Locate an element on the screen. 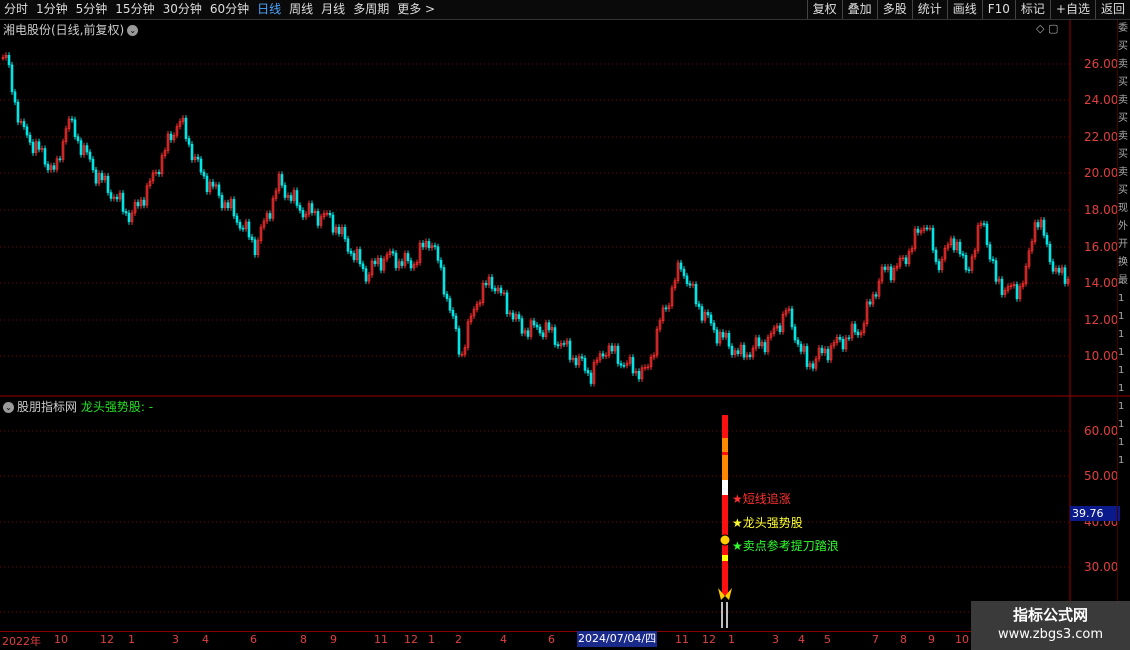 The height and width of the screenshot is (650, 1130). sub-chart-title: ⌄ 股朋指标网 龙头强势股: - is located at coordinates (78, 406).